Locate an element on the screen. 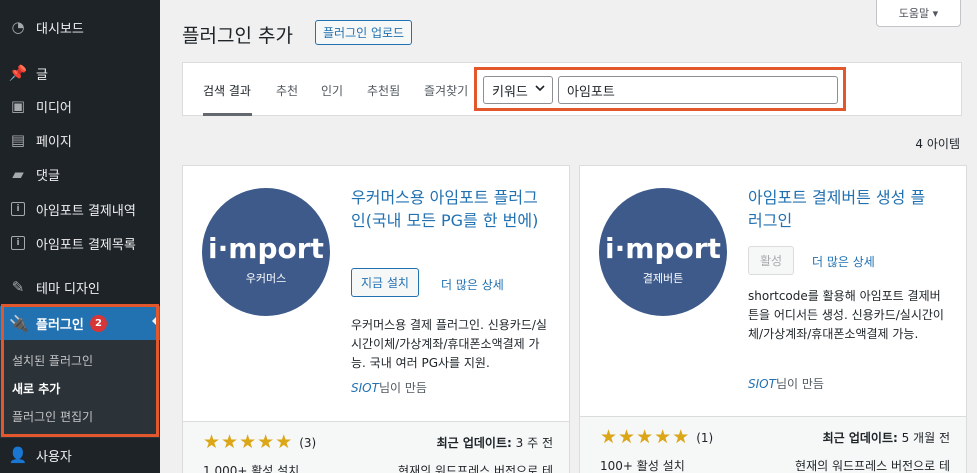 This screenshot has height=473, width=977. page-title: 플러그인 추가 is located at coordinates (237, 36).